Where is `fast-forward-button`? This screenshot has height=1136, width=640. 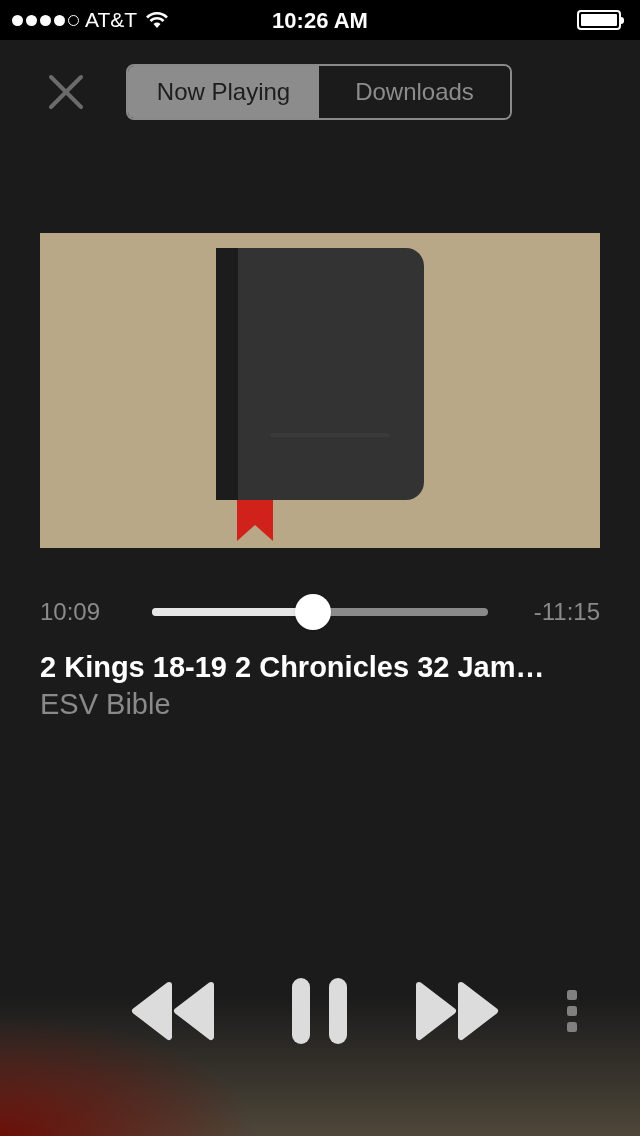
fast-forward-button is located at coordinates (457, 1011).